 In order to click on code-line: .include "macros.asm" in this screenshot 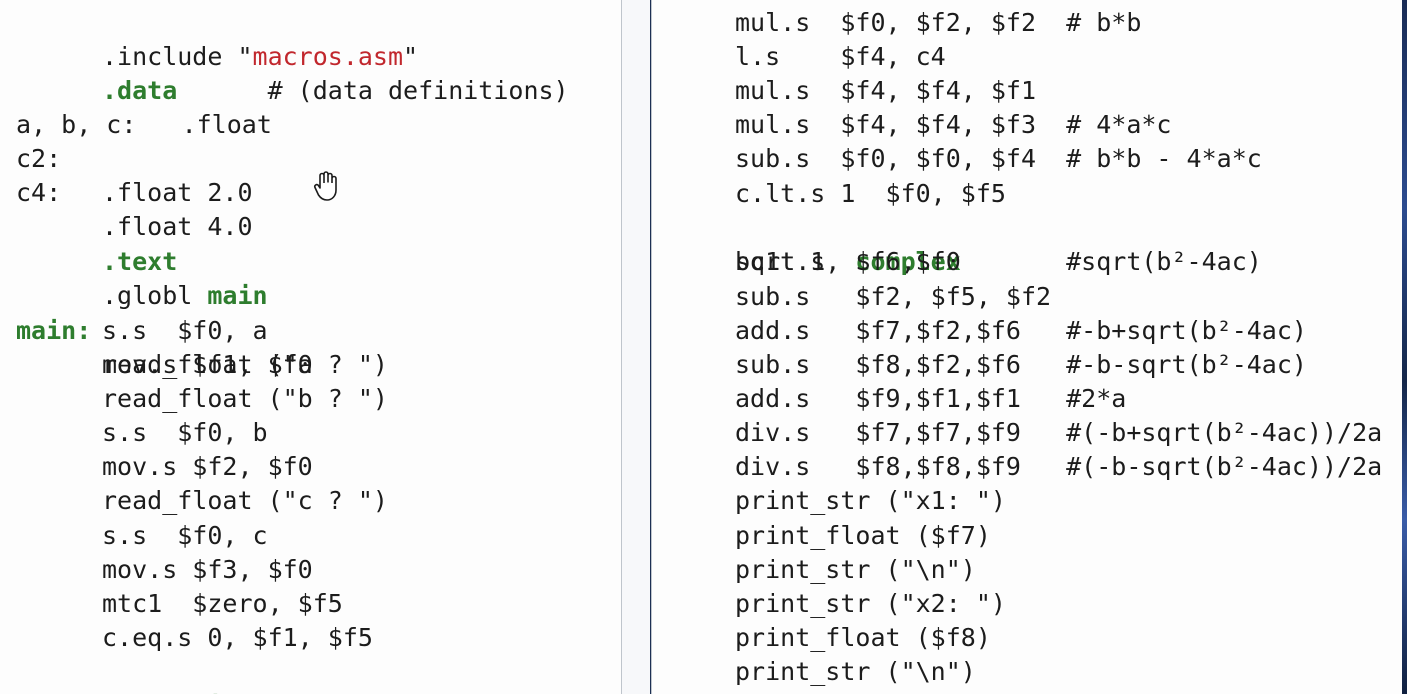, I will do `click(310, 38)`.